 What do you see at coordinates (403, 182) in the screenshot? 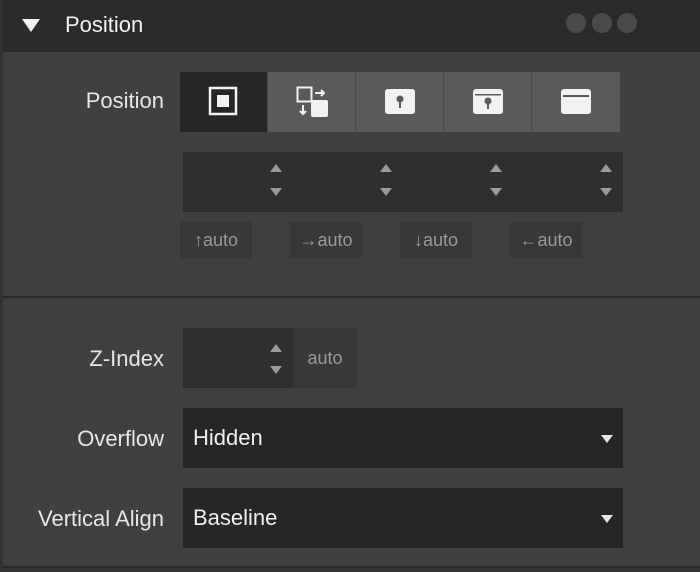
I see `offset-inputs` at bounding box center [403, 182].